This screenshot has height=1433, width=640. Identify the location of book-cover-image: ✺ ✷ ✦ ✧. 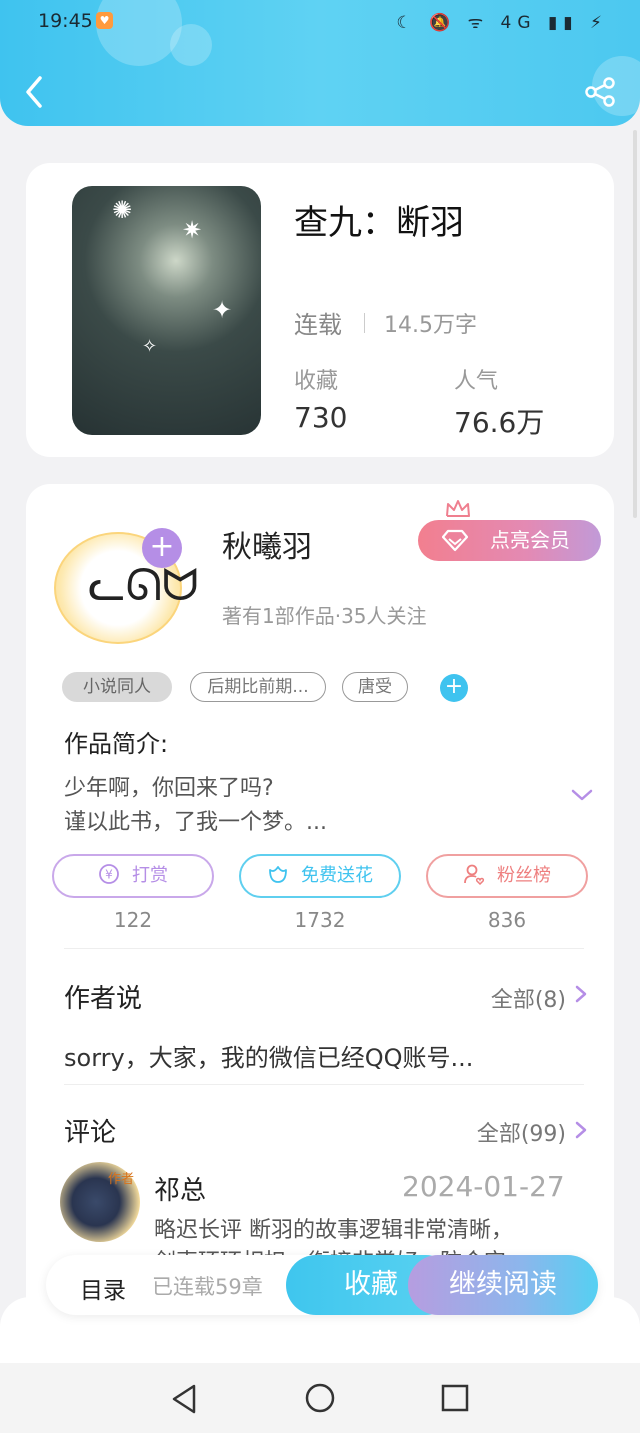
(166, 310).